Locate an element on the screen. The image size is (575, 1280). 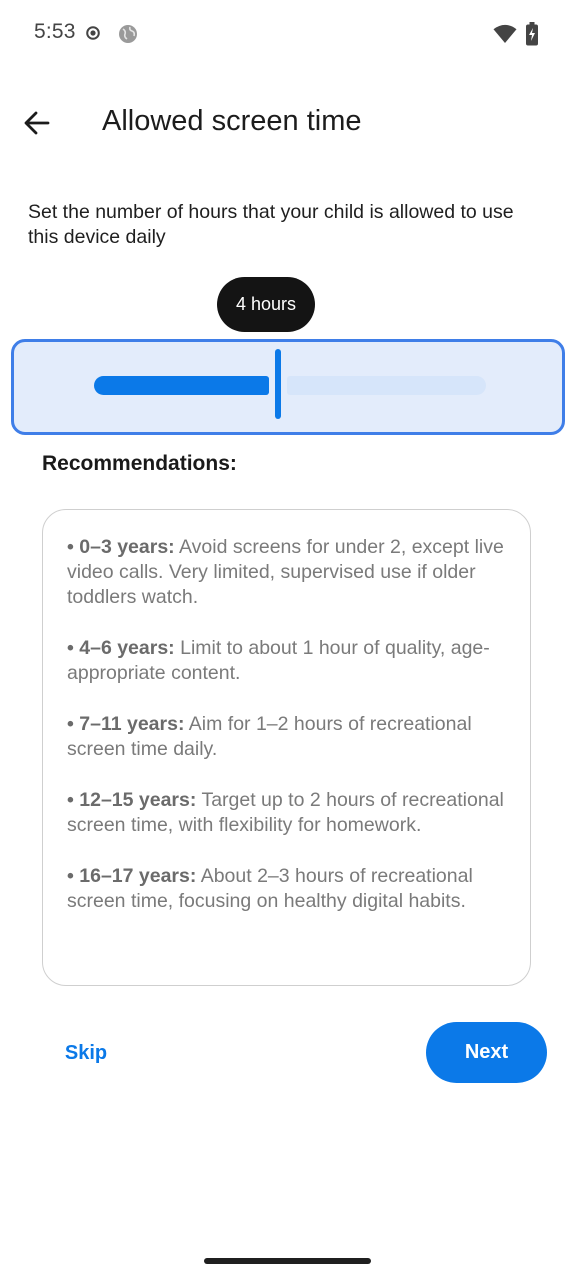
age-range: 7–11 years: is located at coordinates (132, 724).